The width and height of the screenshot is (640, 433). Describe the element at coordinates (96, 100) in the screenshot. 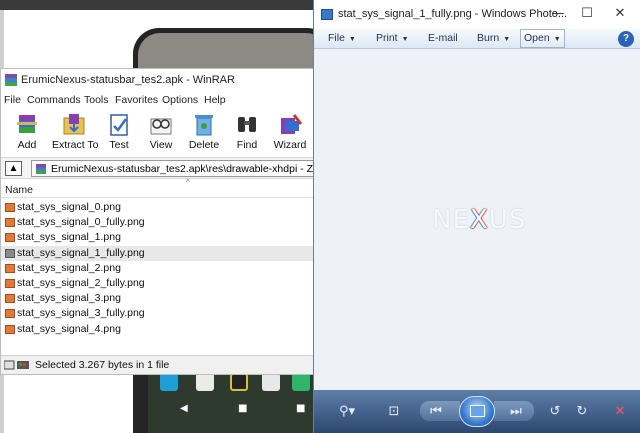

I see `menu-tools: Tools` at that location.